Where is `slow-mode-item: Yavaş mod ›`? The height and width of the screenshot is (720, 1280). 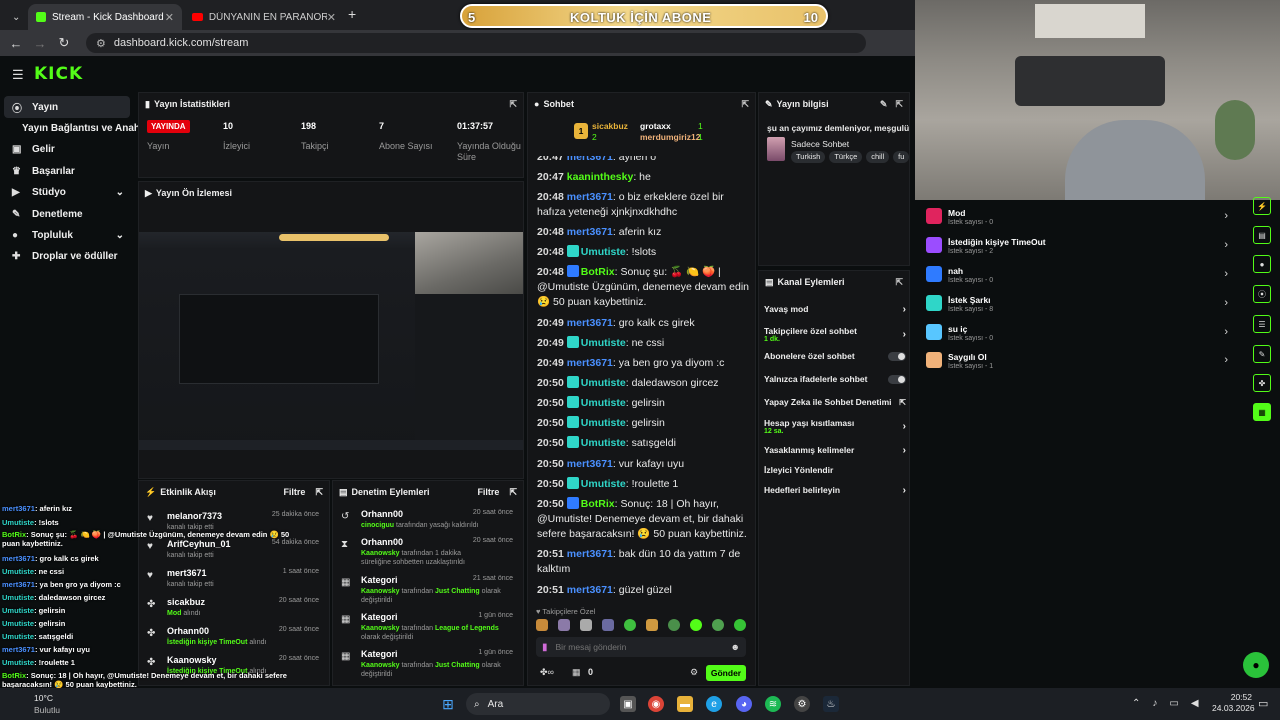 slow-mode-item: Yavaş mod › is located at coordinates (837, 309).